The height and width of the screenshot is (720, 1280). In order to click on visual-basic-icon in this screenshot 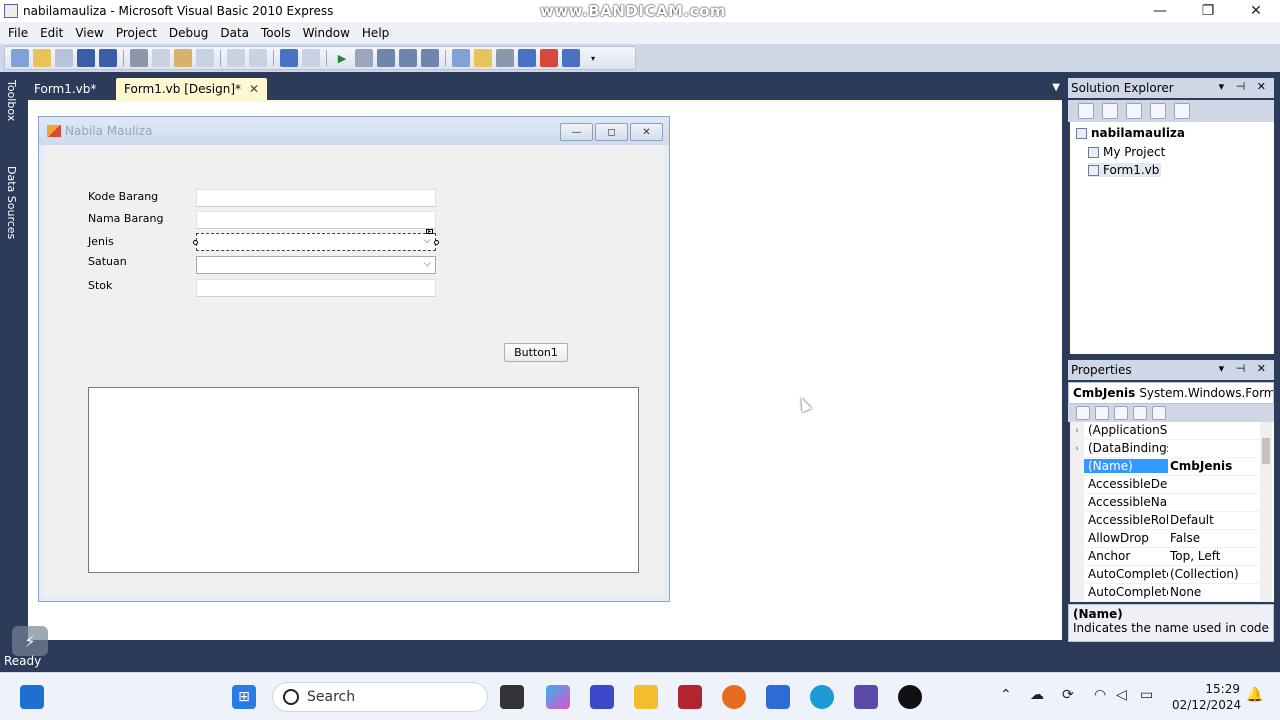, I will do `click(866, 697)`.